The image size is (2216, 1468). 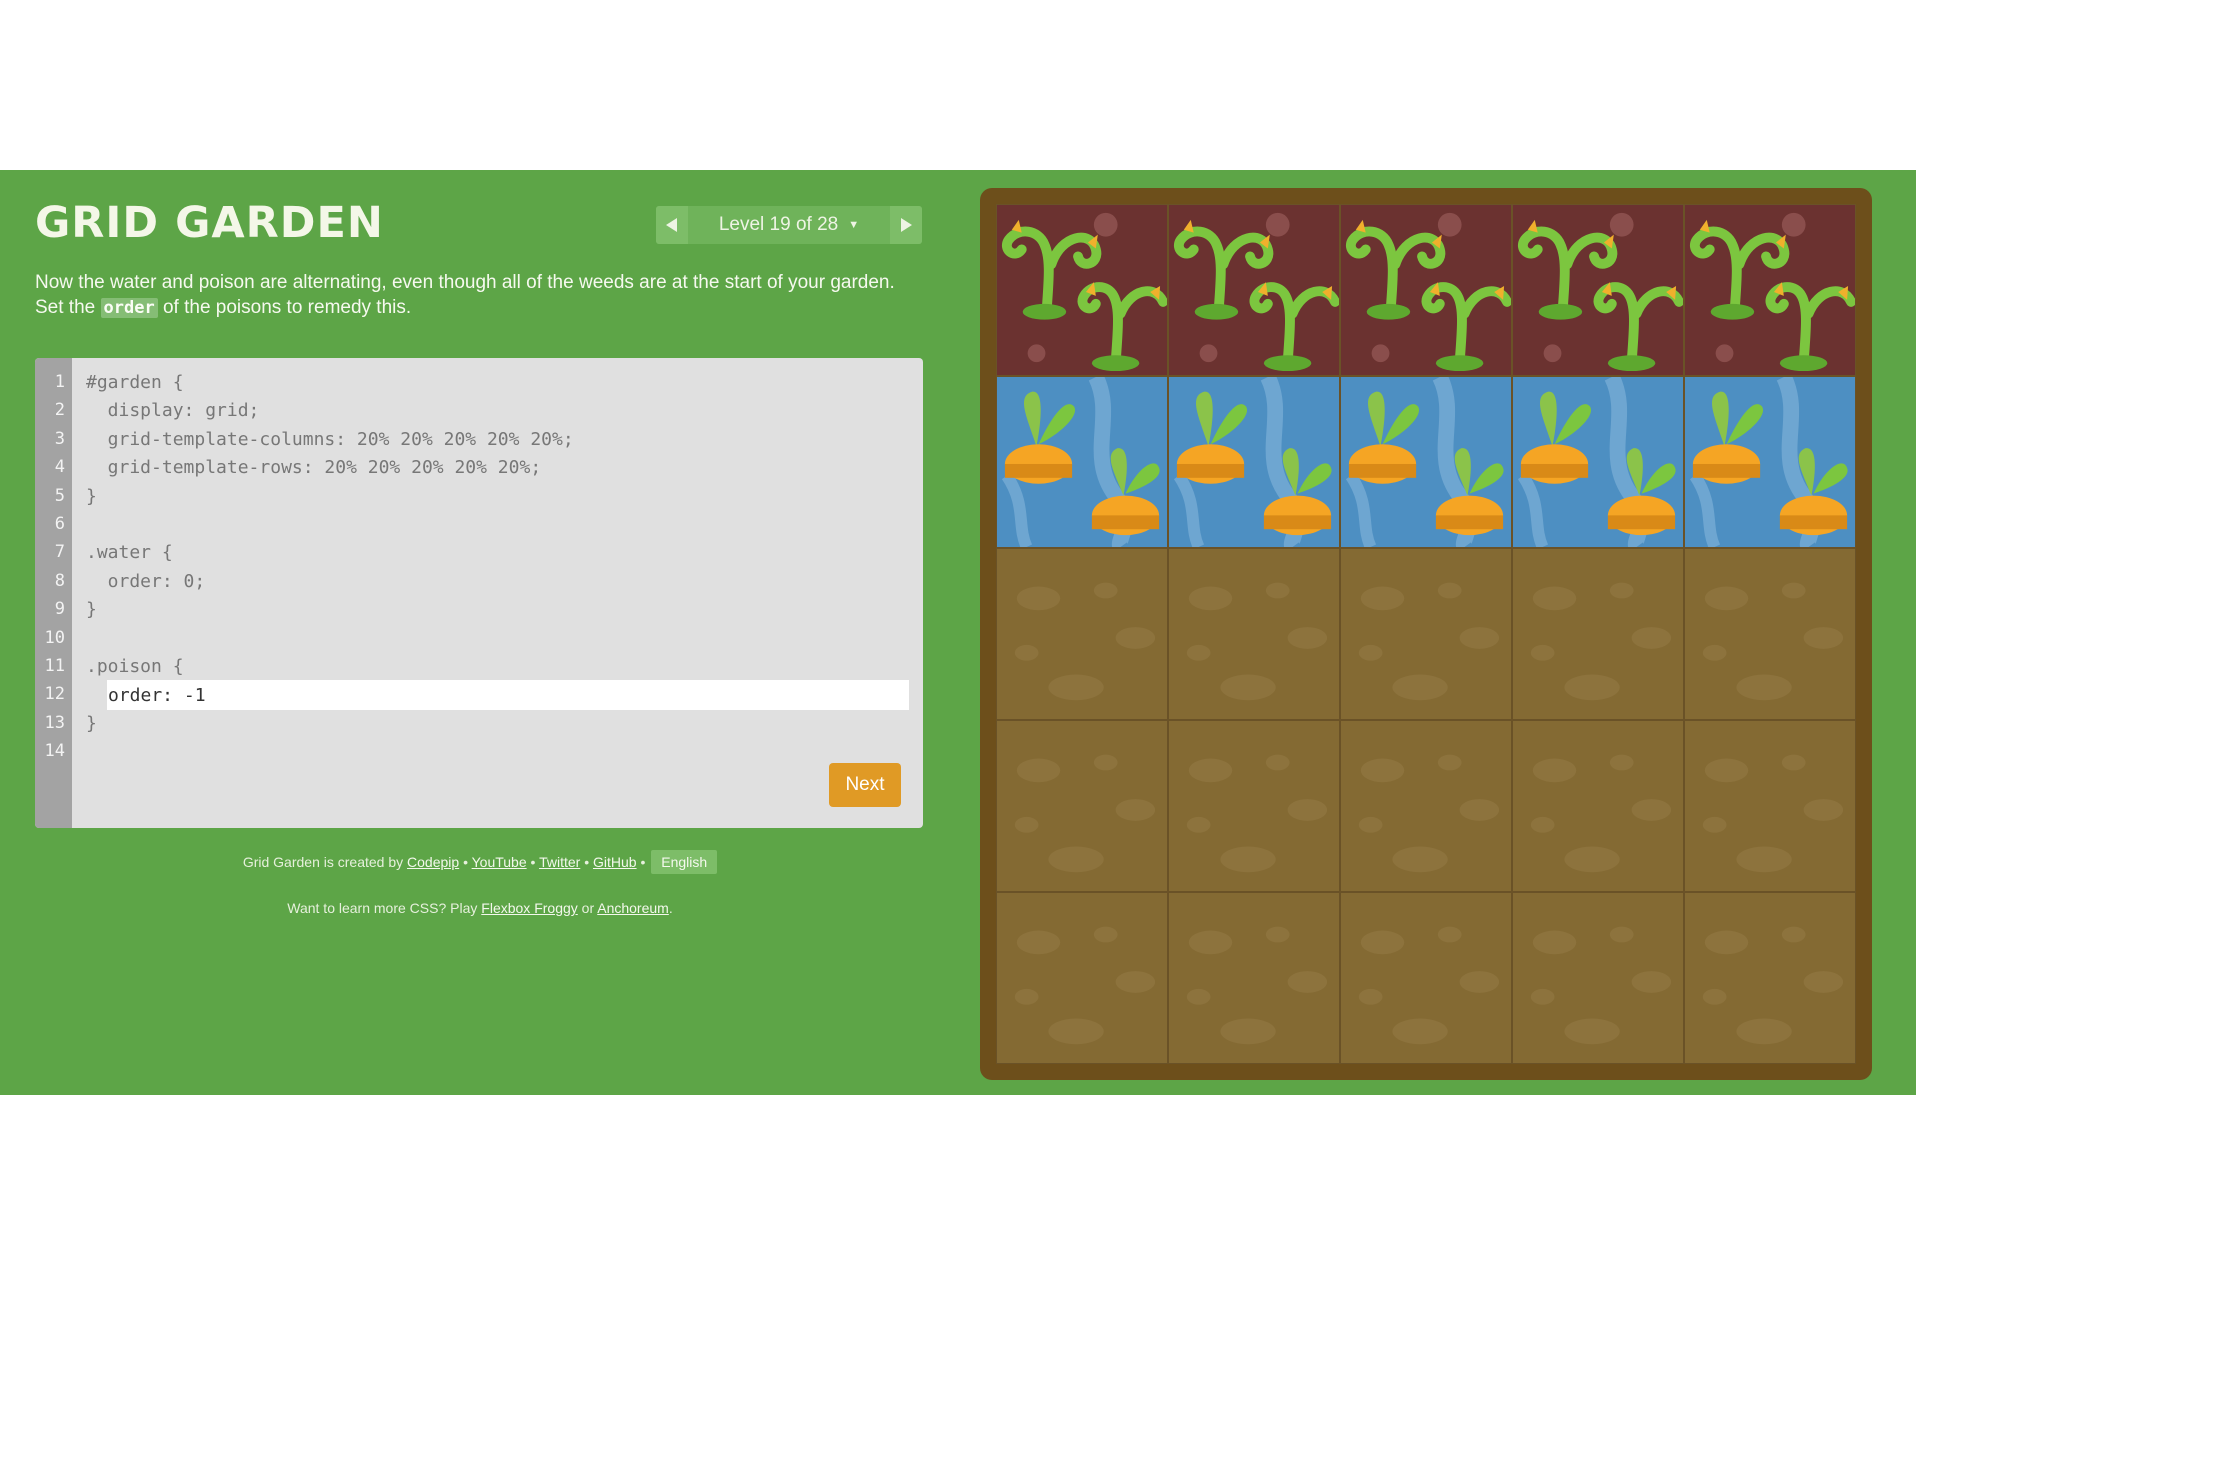 I want to click on line-number: 12, so click(x=54, y=694).